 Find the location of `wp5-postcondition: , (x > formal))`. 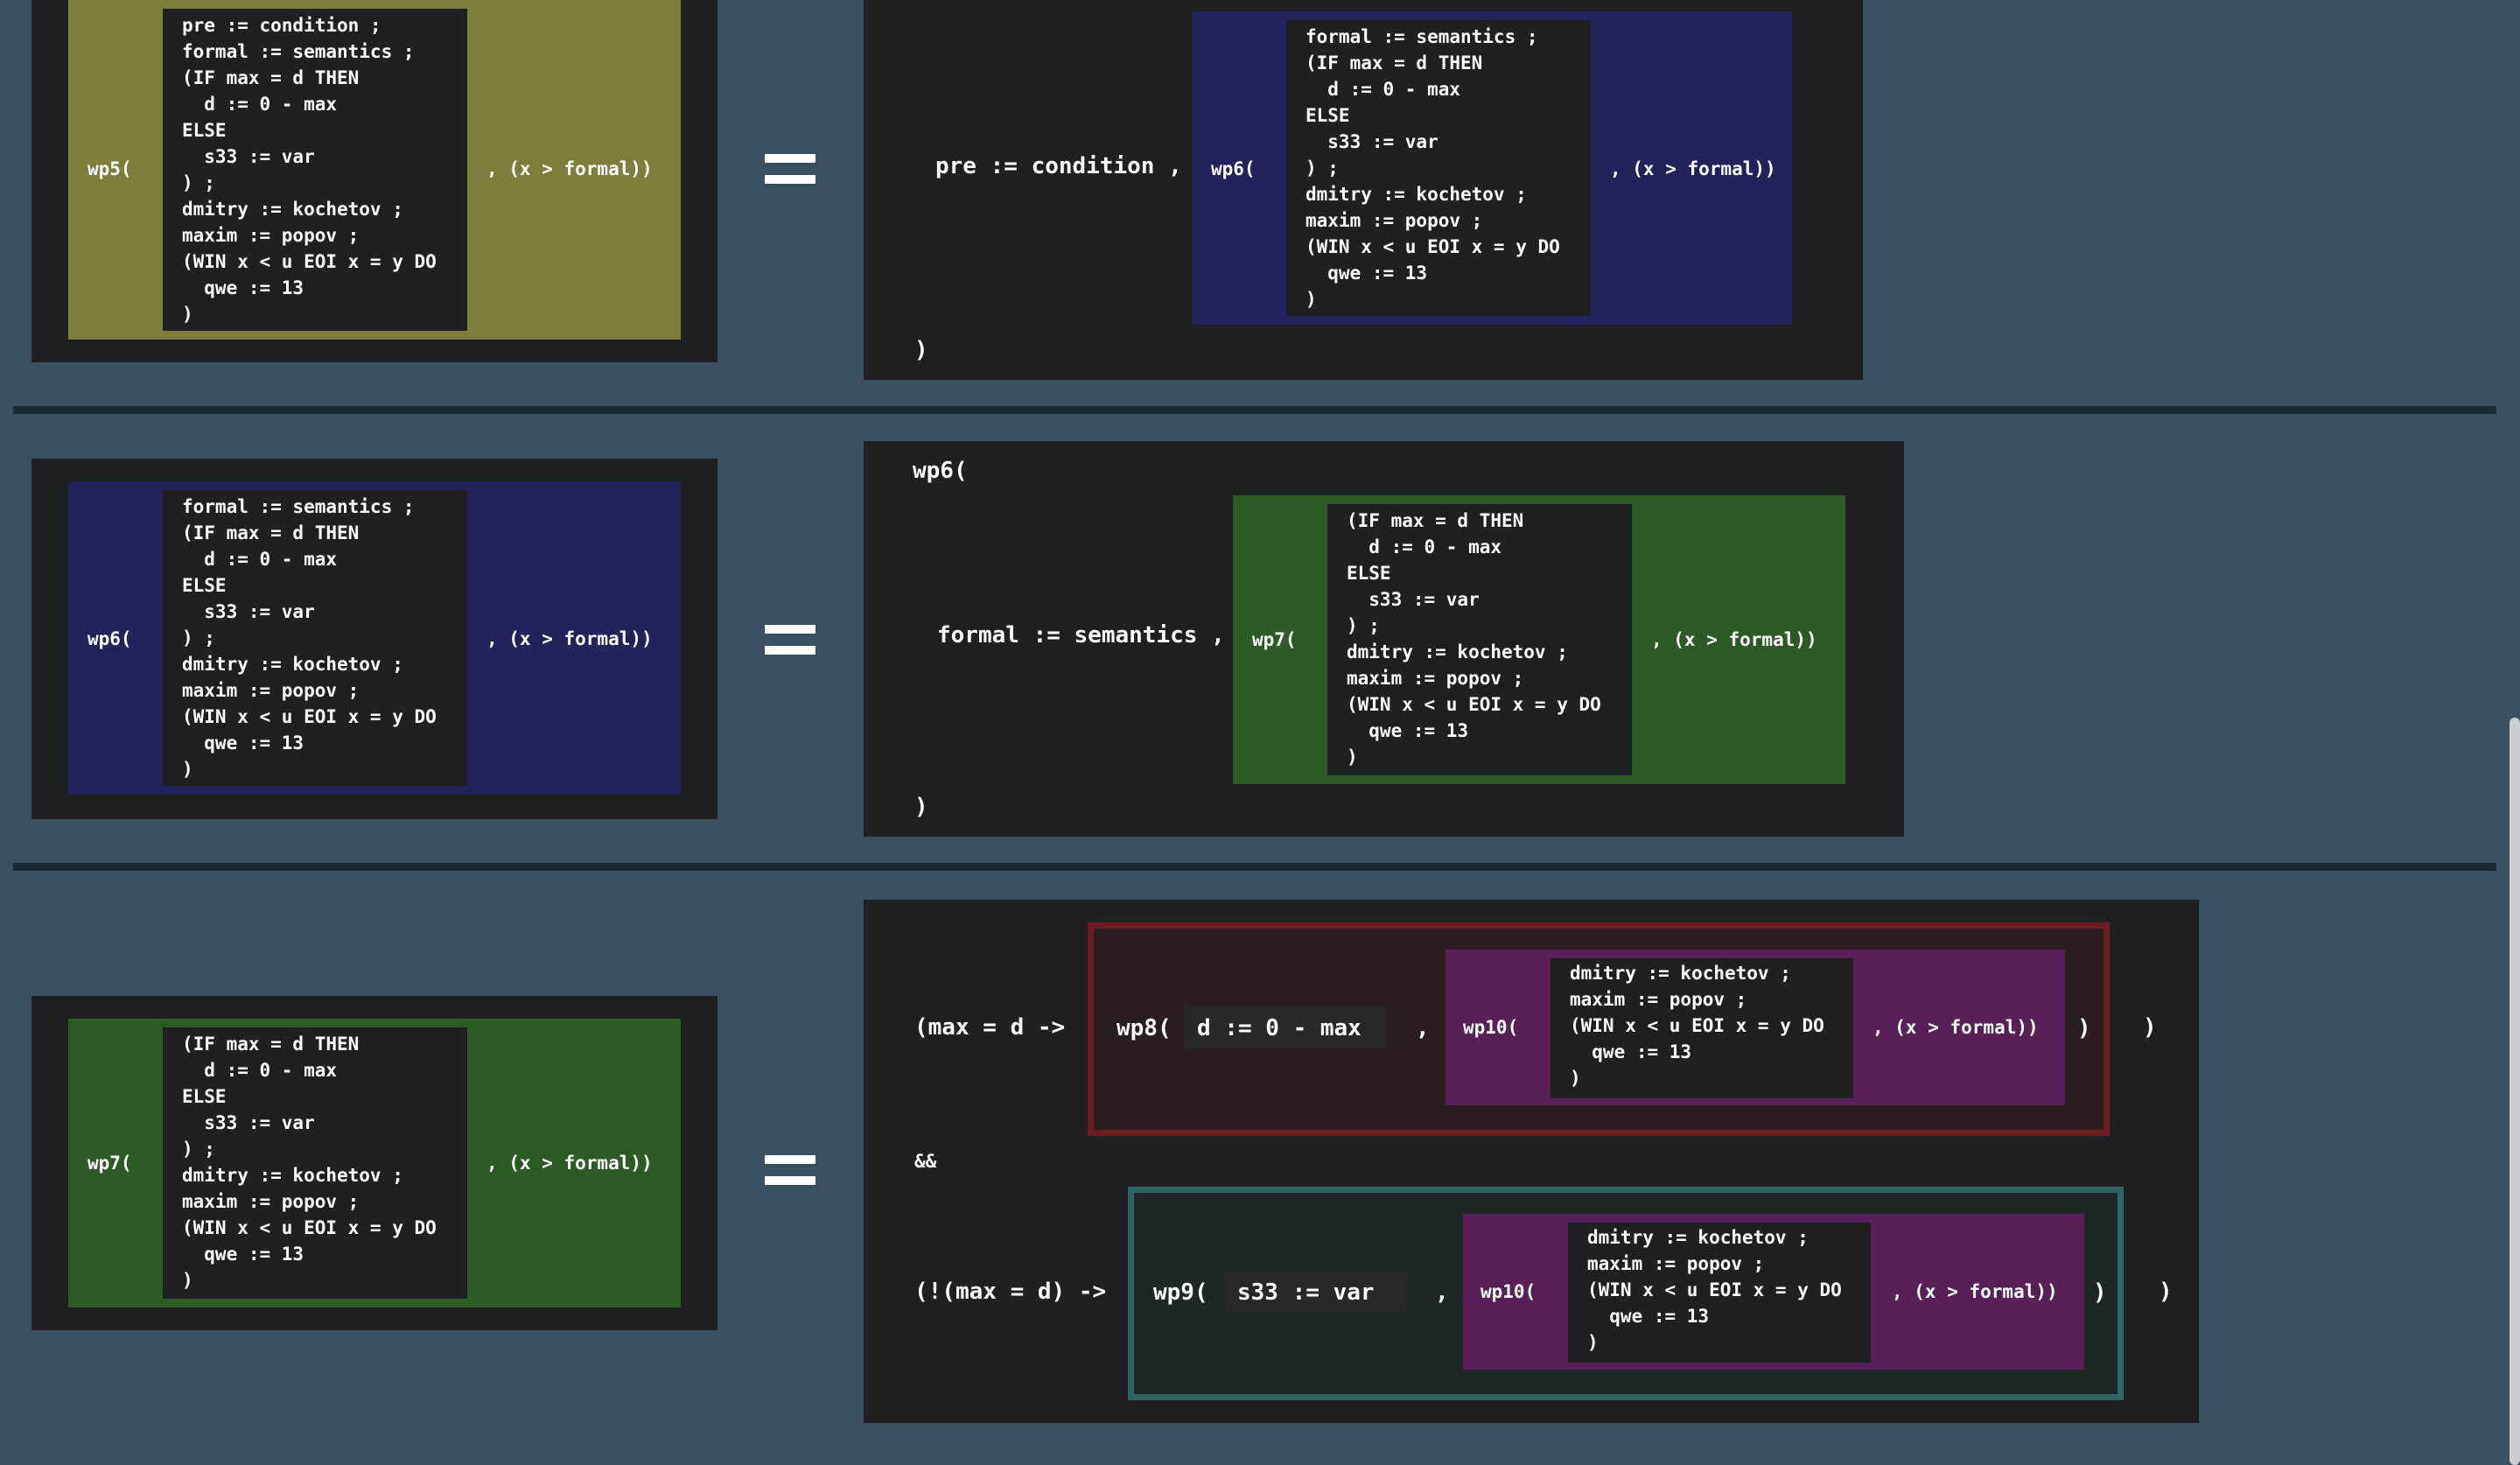

wp5-postcondition: , (x > formal)) is located at coordinates (569, 168).